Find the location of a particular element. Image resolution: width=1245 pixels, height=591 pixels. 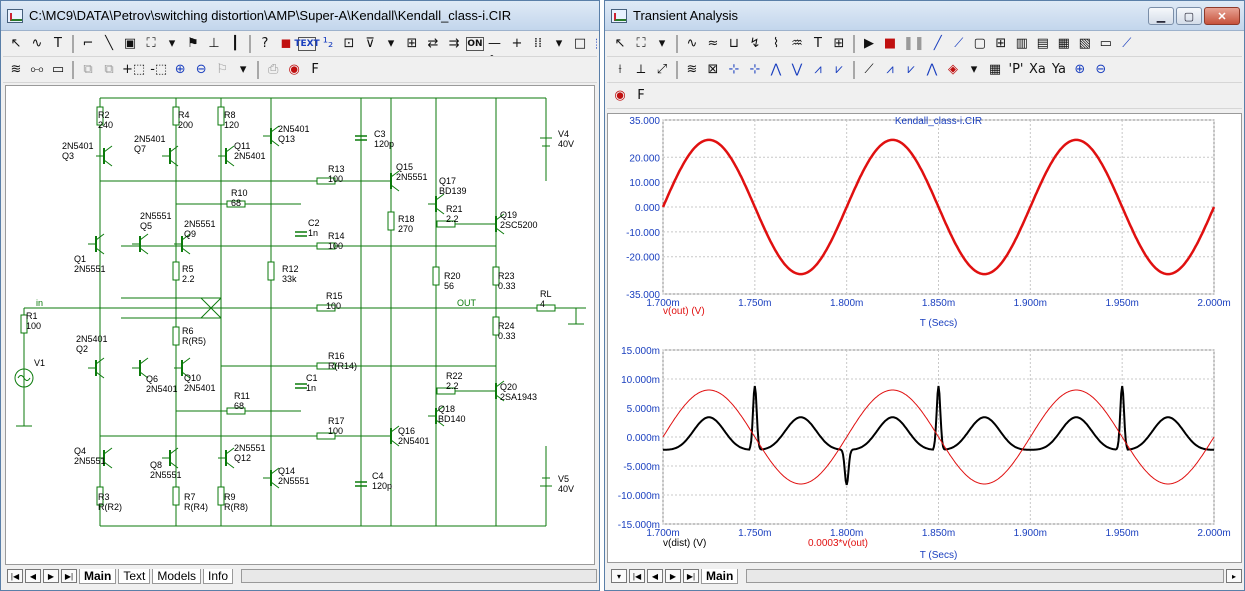

next-page-button: ▶ is located at coordinates (51, 576).